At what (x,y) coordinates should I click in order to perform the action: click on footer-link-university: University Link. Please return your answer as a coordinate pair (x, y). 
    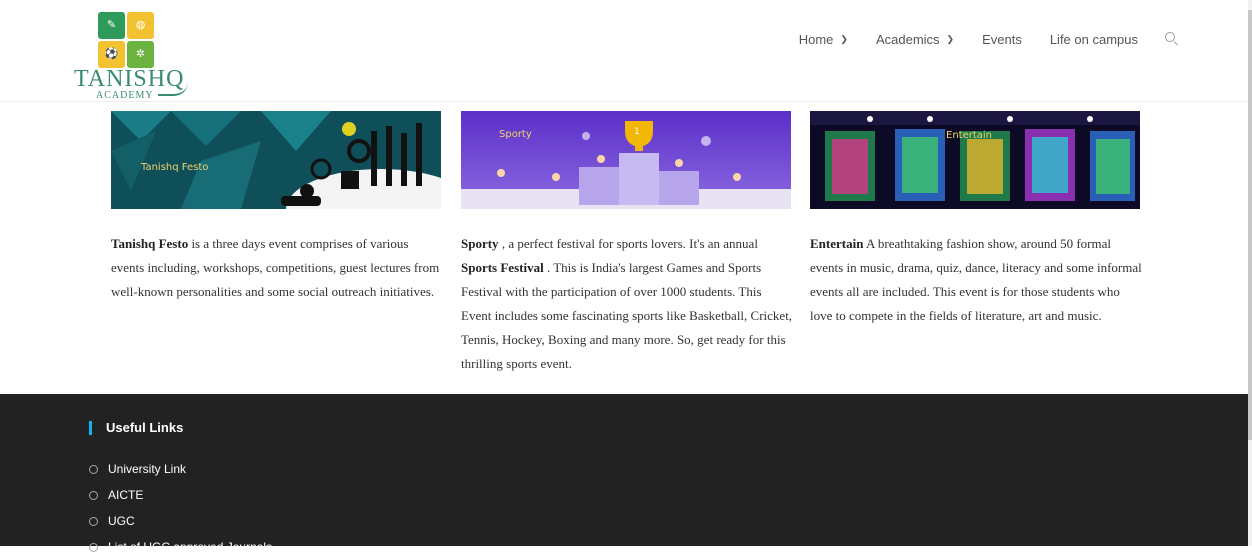
    Looking at the image, I should click on (180, 469).